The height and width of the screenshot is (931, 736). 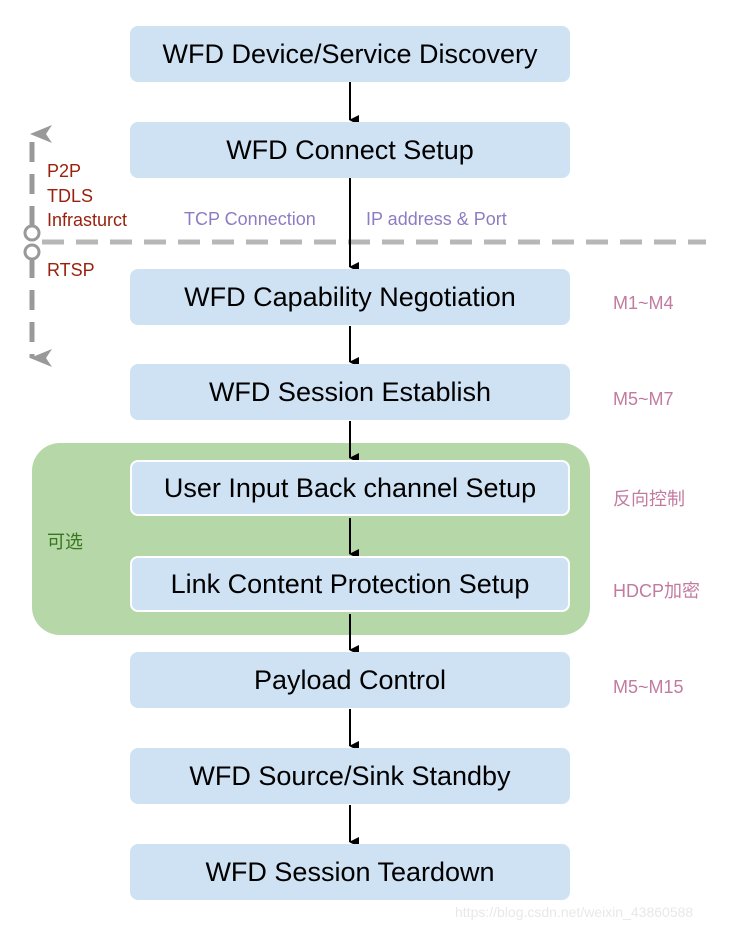 I want to click on step-device-discovery: WFD Device/Service Discovery, so click(x=350, y=54).